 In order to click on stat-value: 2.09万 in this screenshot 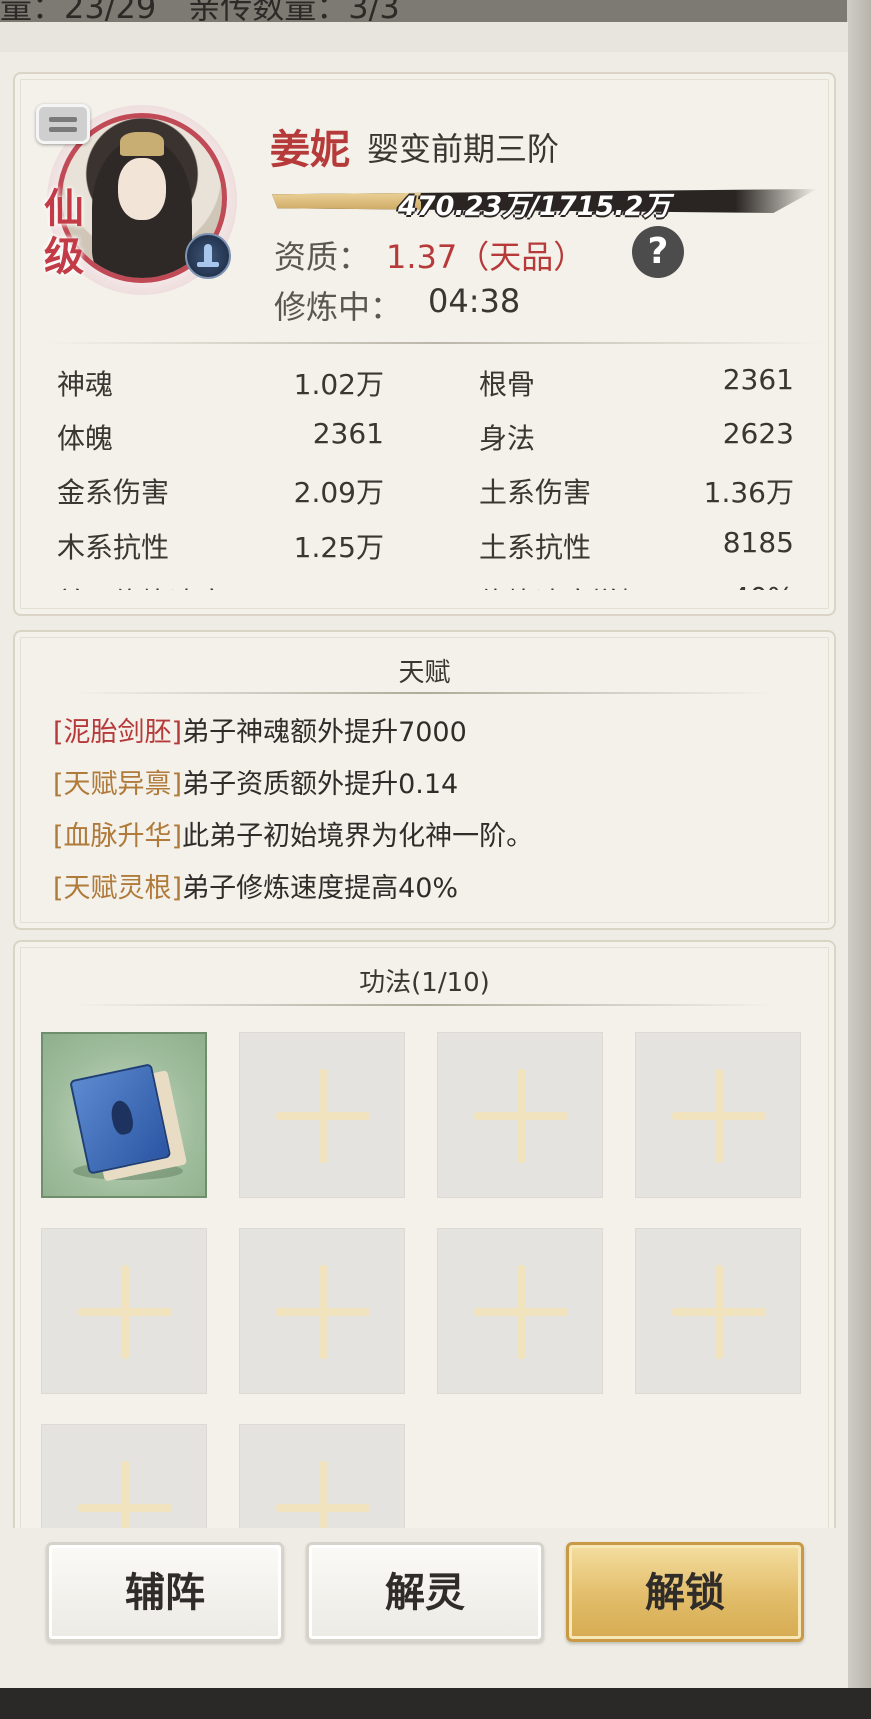, I will do `click(338, 492)`.